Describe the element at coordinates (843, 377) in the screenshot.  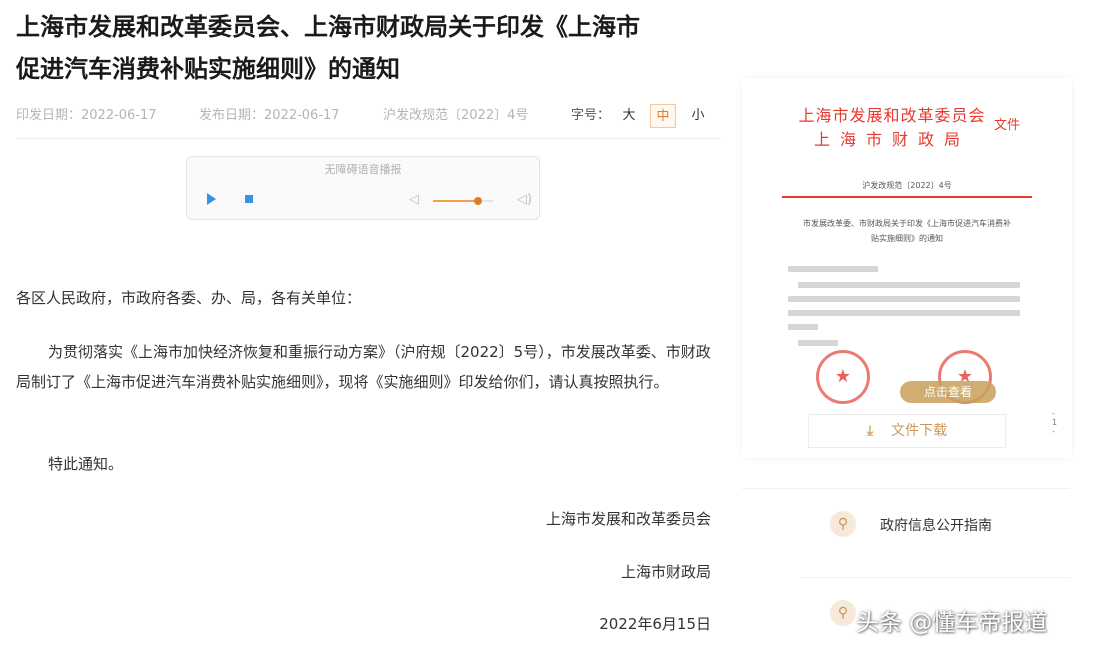
I see `official-seal-icon: ★` at that location.